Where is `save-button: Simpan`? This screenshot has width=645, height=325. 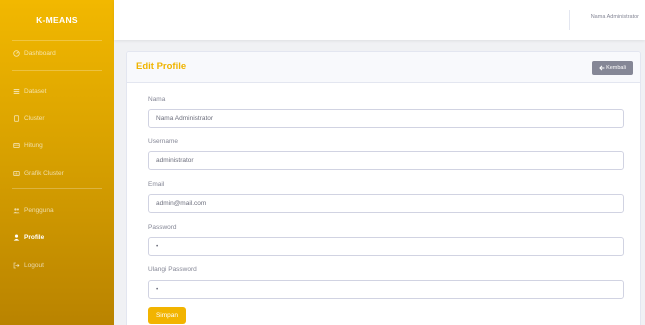 save-button: Simpan is located at coordinates (167, 315).